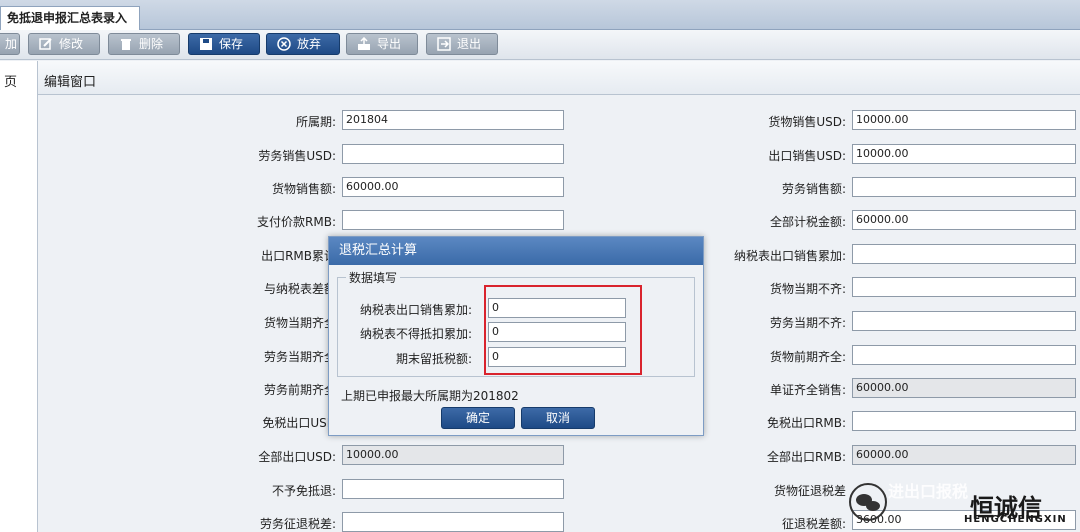 The height and width of the screenshot is (532, 1080). What do you see at coordinates (70, 82) in the screenshot?
I see `edit-window-title: 编辑窗口` at bounding box center [70, 82].